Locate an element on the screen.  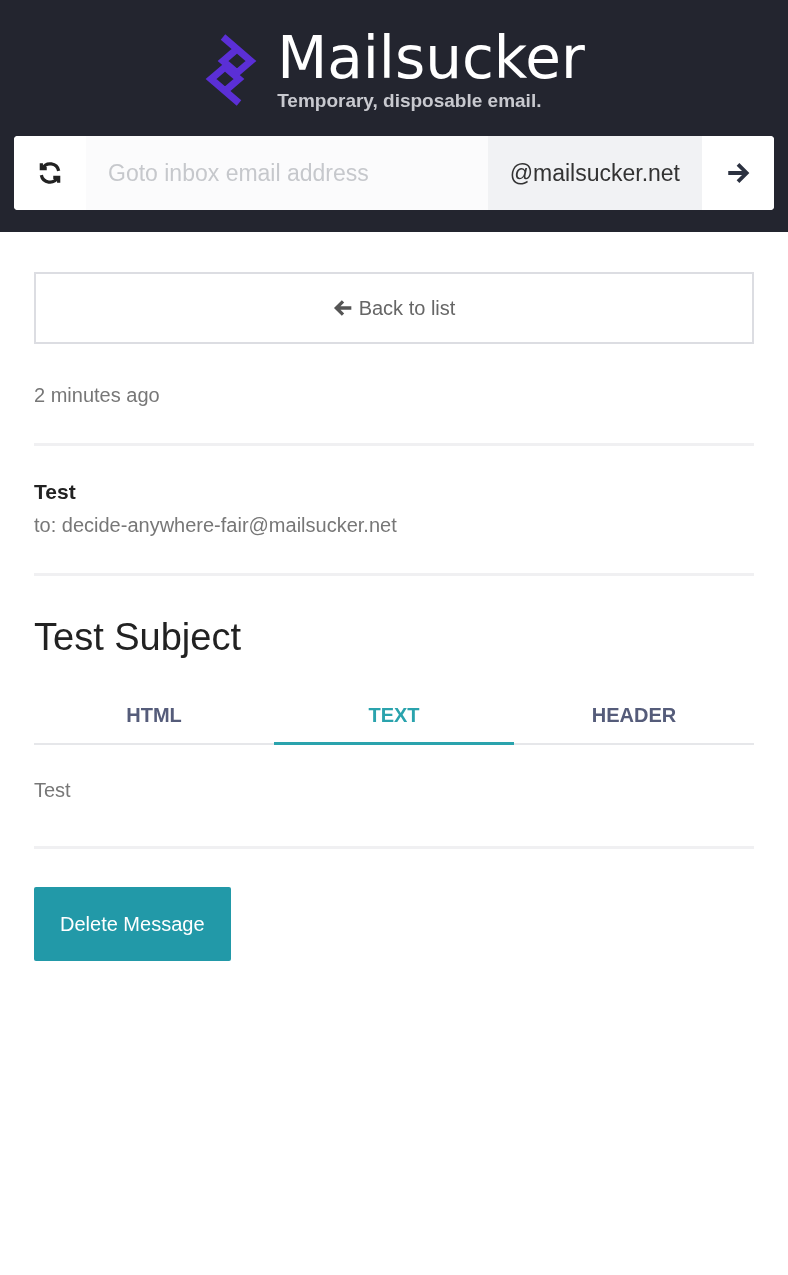
message-subject: Test Subject is located at coordinates (138, 637).